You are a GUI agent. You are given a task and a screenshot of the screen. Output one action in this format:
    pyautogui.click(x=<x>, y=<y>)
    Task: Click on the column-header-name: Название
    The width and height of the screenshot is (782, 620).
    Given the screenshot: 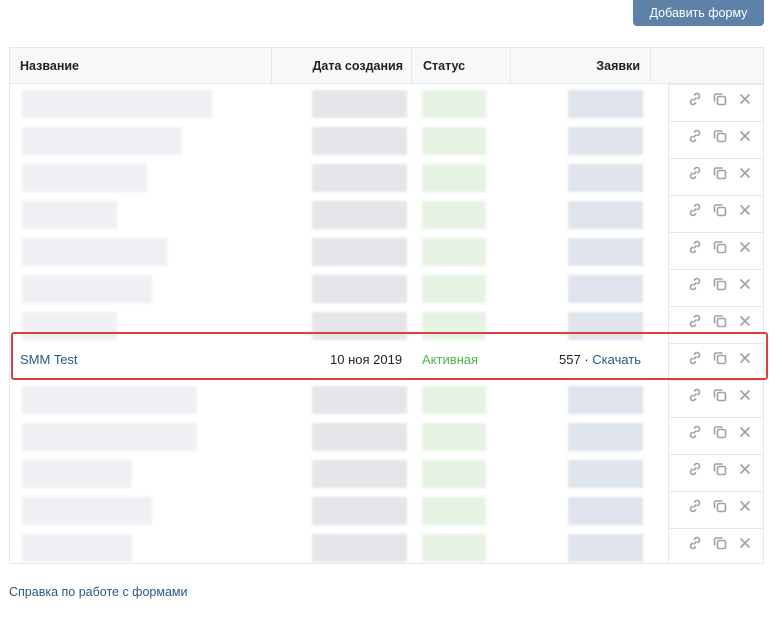 What is the action you would take?
    pyautogui.click(x=141, y=66)
    